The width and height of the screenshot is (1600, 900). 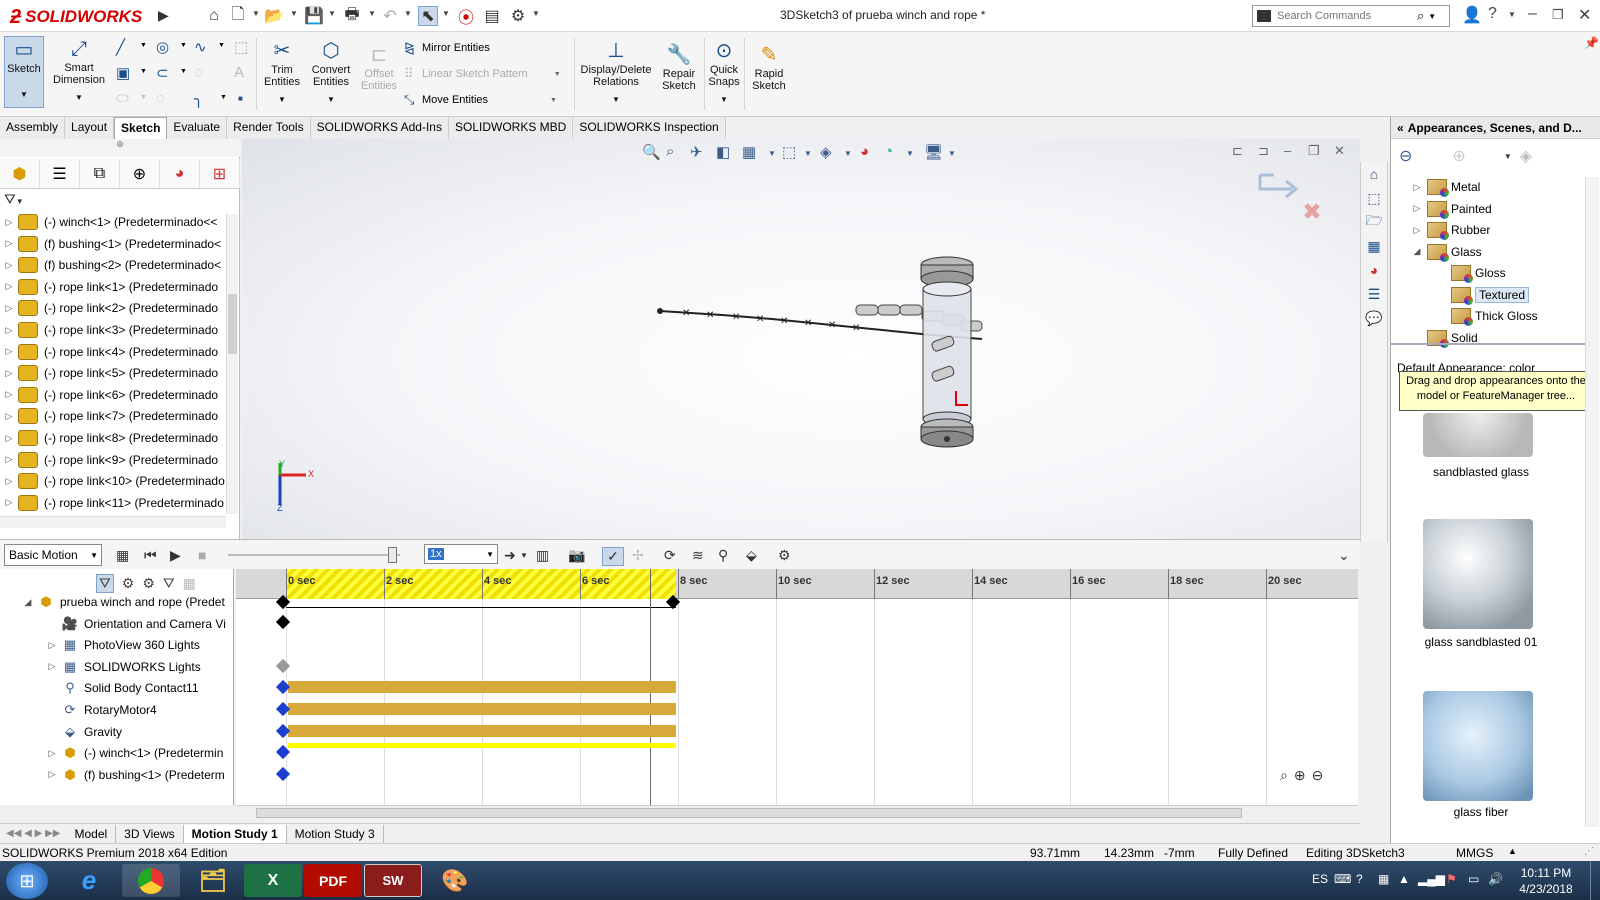 What do you see at coordinates (428, 16) in the screenshot?
I see `select-cursor-icon: ⬉` at bounding box center [428, 16].